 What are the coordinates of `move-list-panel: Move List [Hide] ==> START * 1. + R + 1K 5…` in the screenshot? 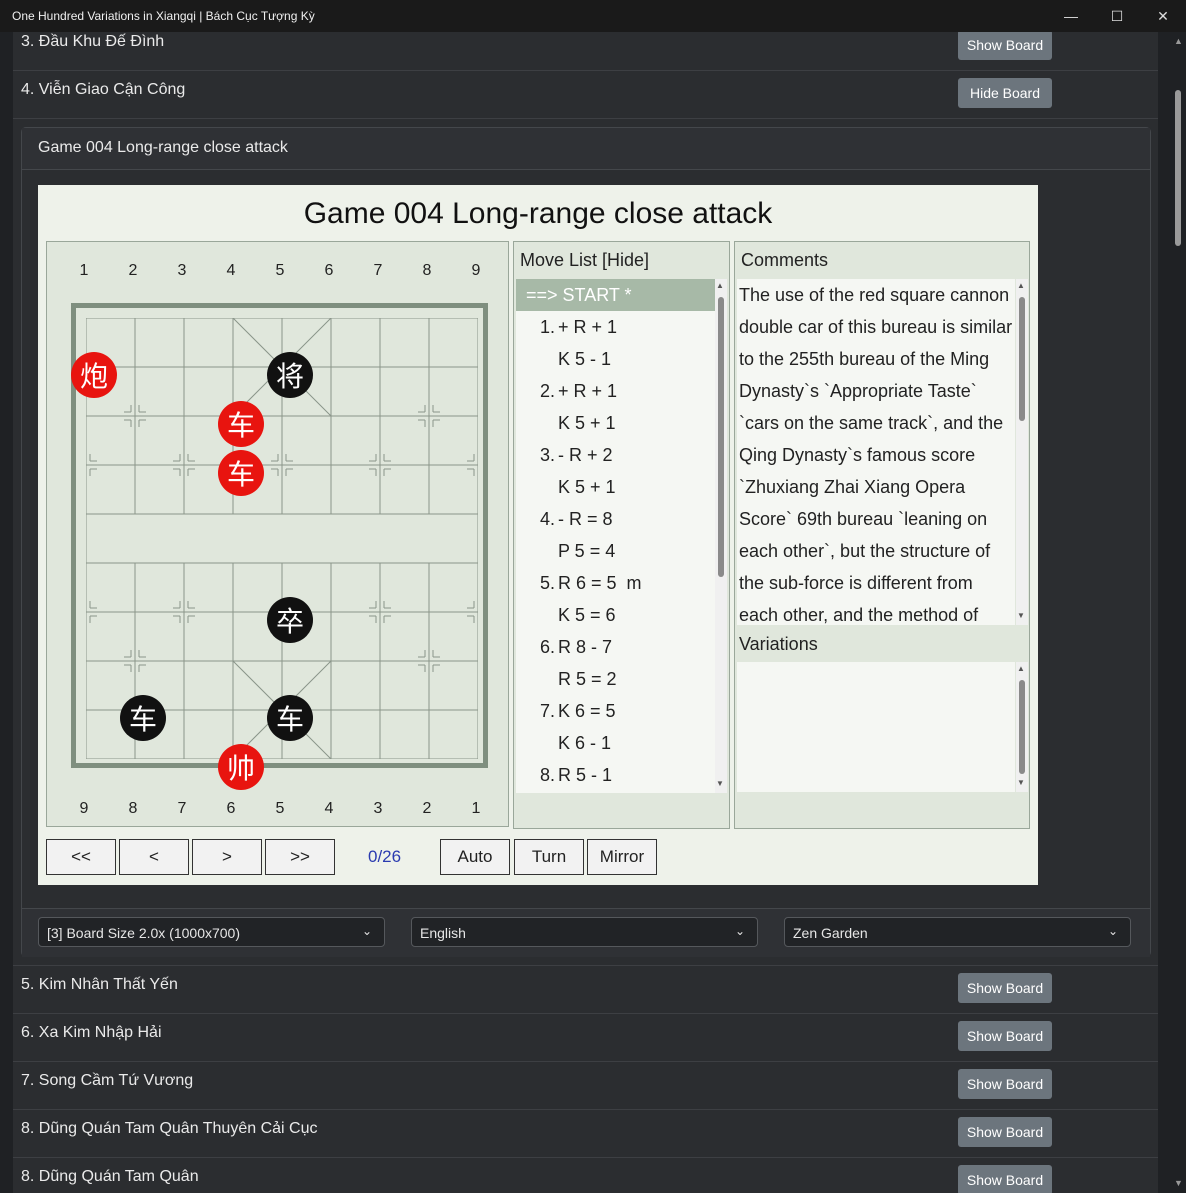 It's located at (621, 535).